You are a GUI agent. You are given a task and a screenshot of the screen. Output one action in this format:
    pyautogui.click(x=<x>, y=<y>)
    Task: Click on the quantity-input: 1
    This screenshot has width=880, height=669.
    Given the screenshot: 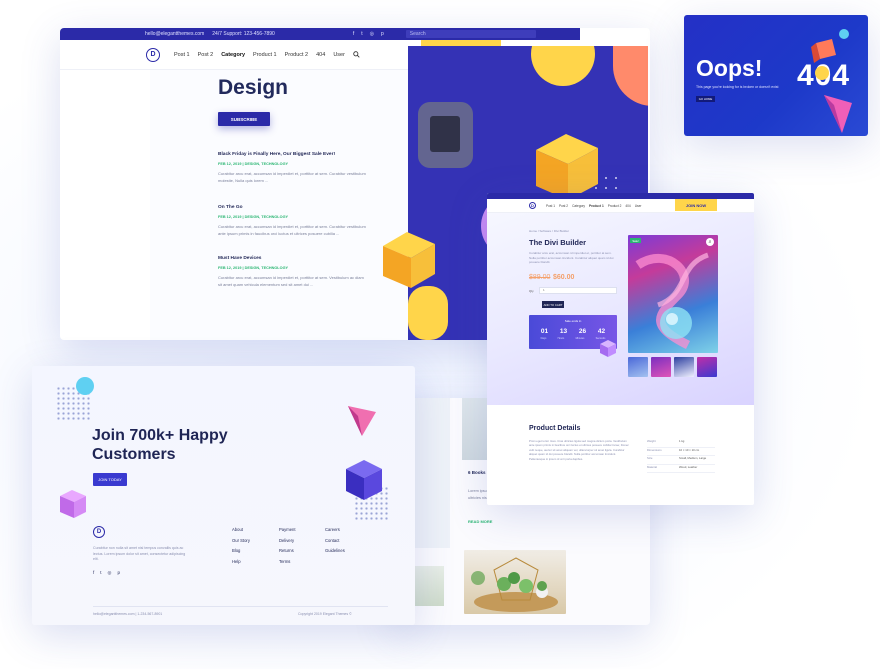 What is the action you would take?
    pyautogui.click(x=578, y=290)
    